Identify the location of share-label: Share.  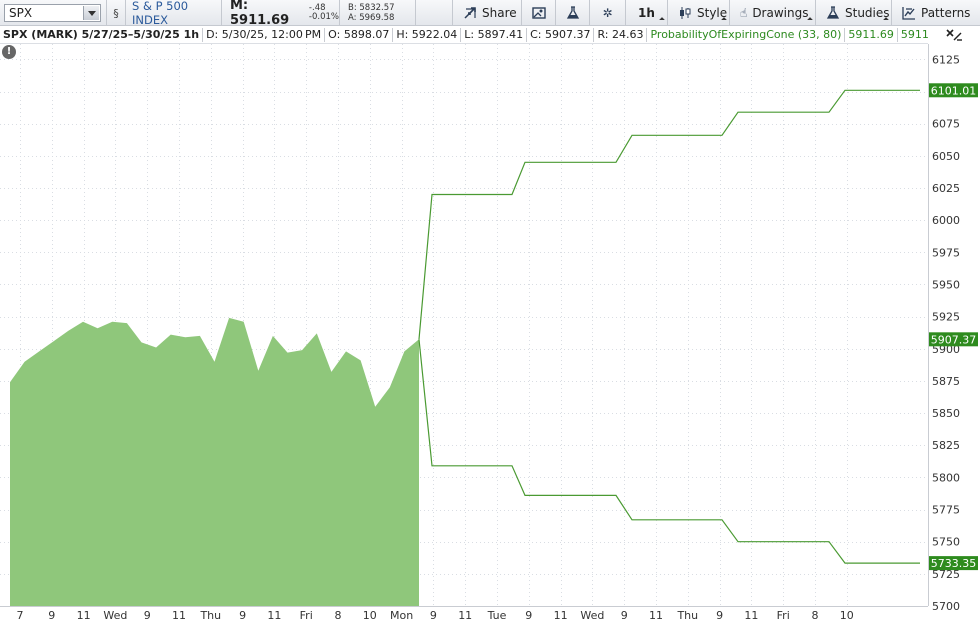
(499, 13).